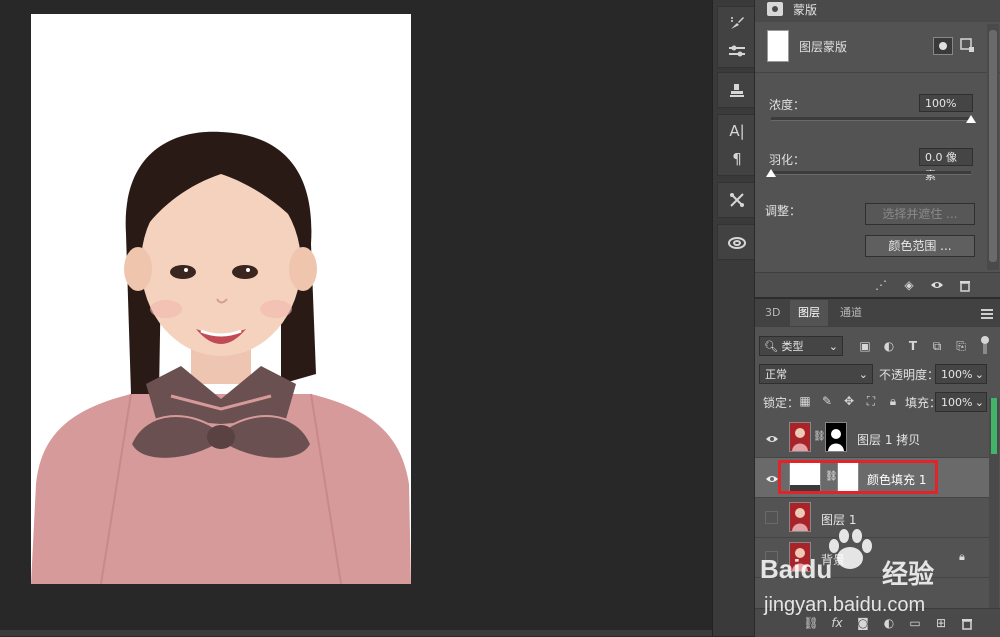  What do you see at coordinates (737, 51) in the screenshot?
I see `adjustments-sliders-icon` at bounding box center [737, 51].